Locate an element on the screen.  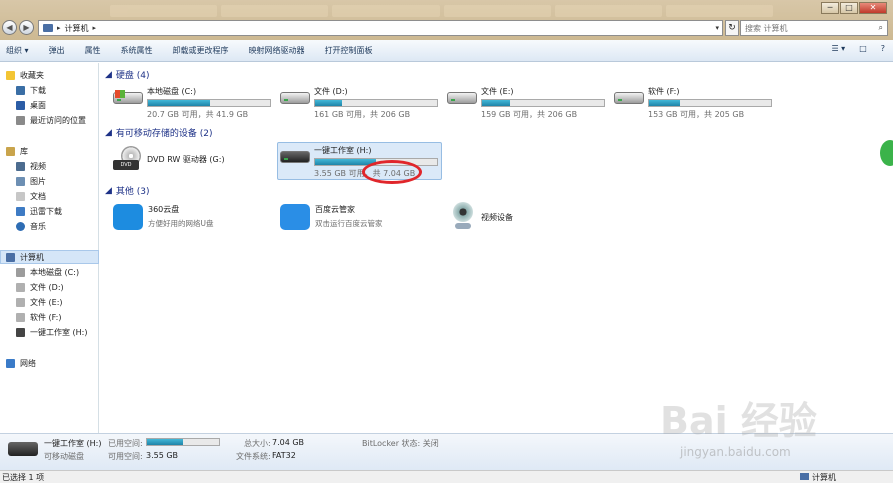
maximize-button: □ is located at coordinates (849, 8).